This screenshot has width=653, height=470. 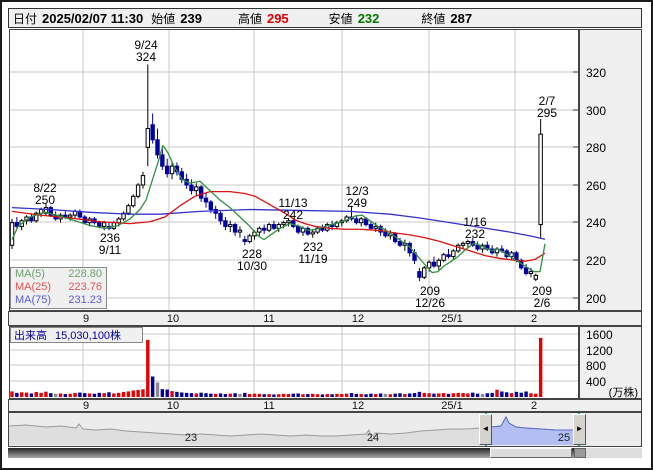 What do you see at coordinates (45, 194) in the screenshot?
I see `svg-text:8/22250: 8/22 250` at bounding box center [45, 194].